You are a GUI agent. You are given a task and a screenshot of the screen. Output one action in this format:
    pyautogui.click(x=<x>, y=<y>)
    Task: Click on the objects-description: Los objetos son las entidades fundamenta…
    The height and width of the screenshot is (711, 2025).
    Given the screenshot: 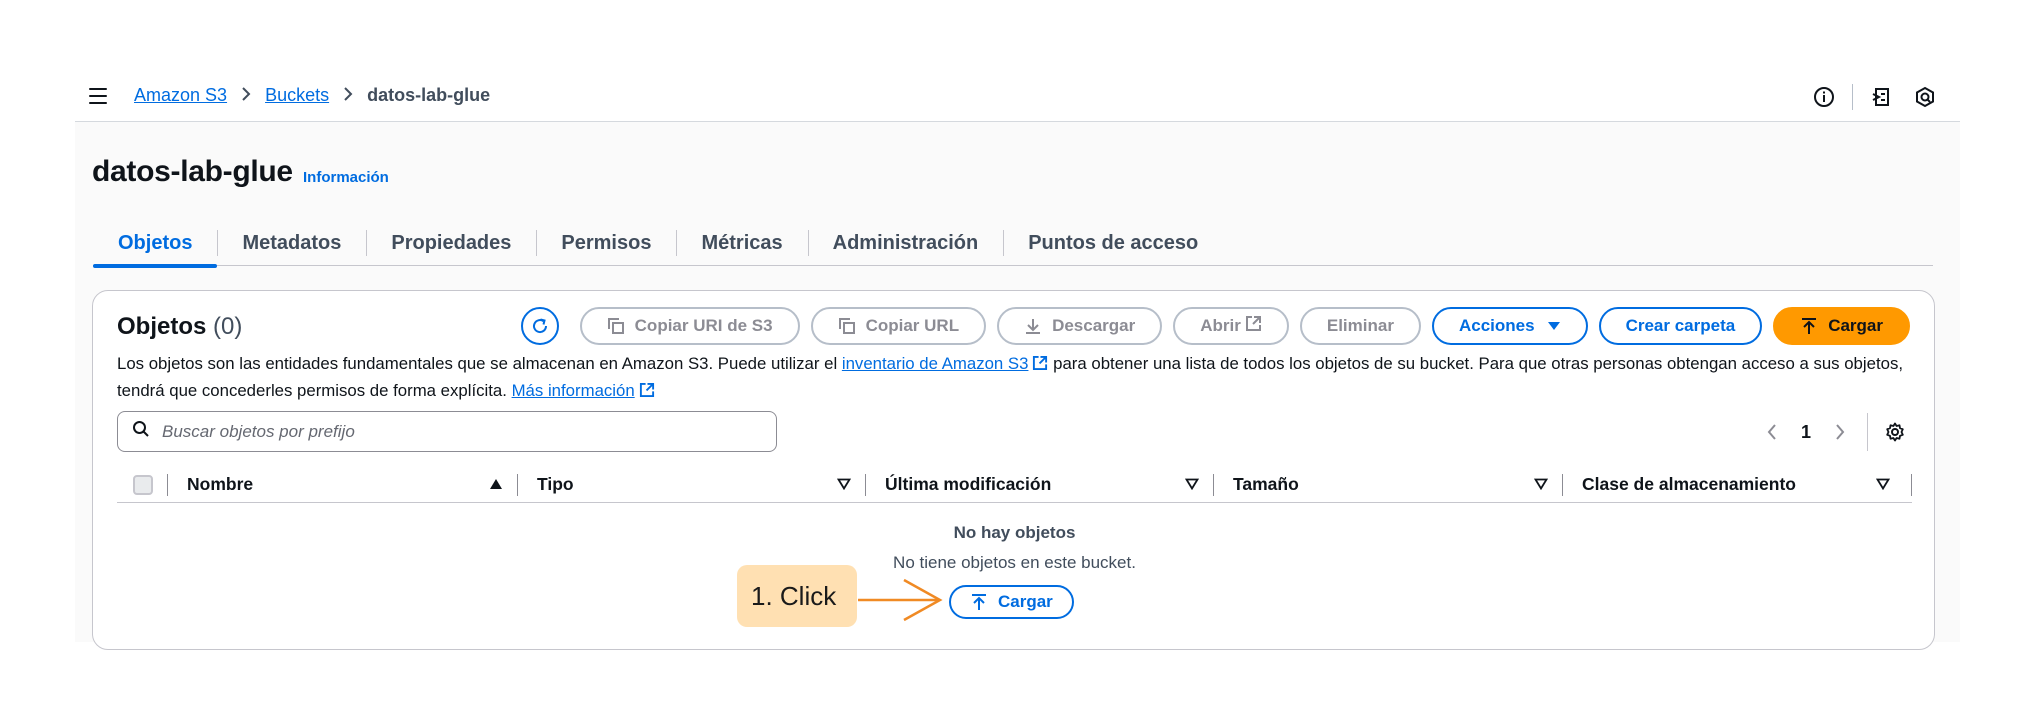 What is the action you would take?
    pyautogui.click(x=1017, y=378)
    